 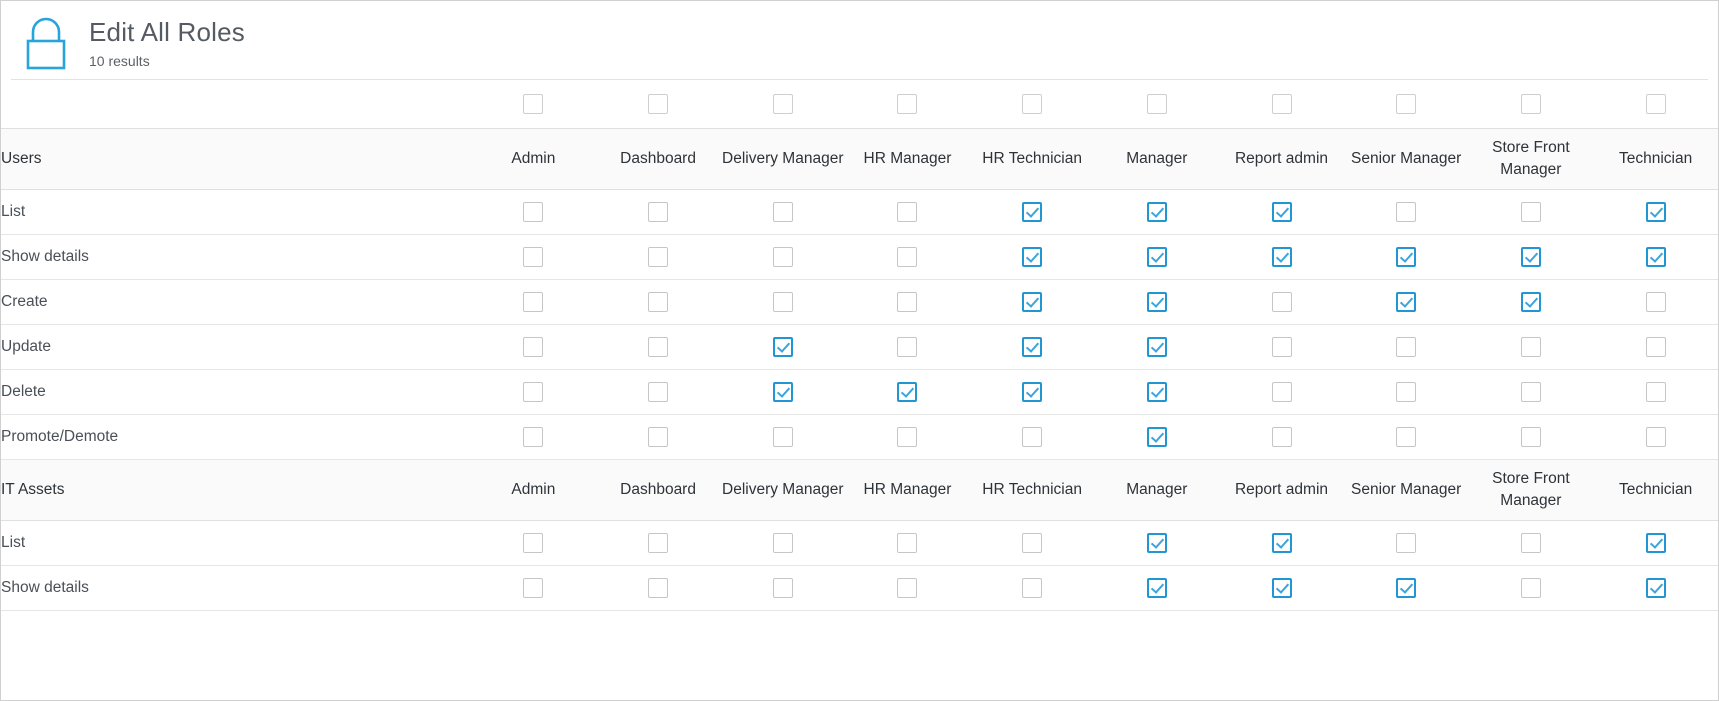 What do you see at coordinates (1156, 302) in the screenshot?
I see `checkbox-users-create-manager` at bounding box center [1156, 302].